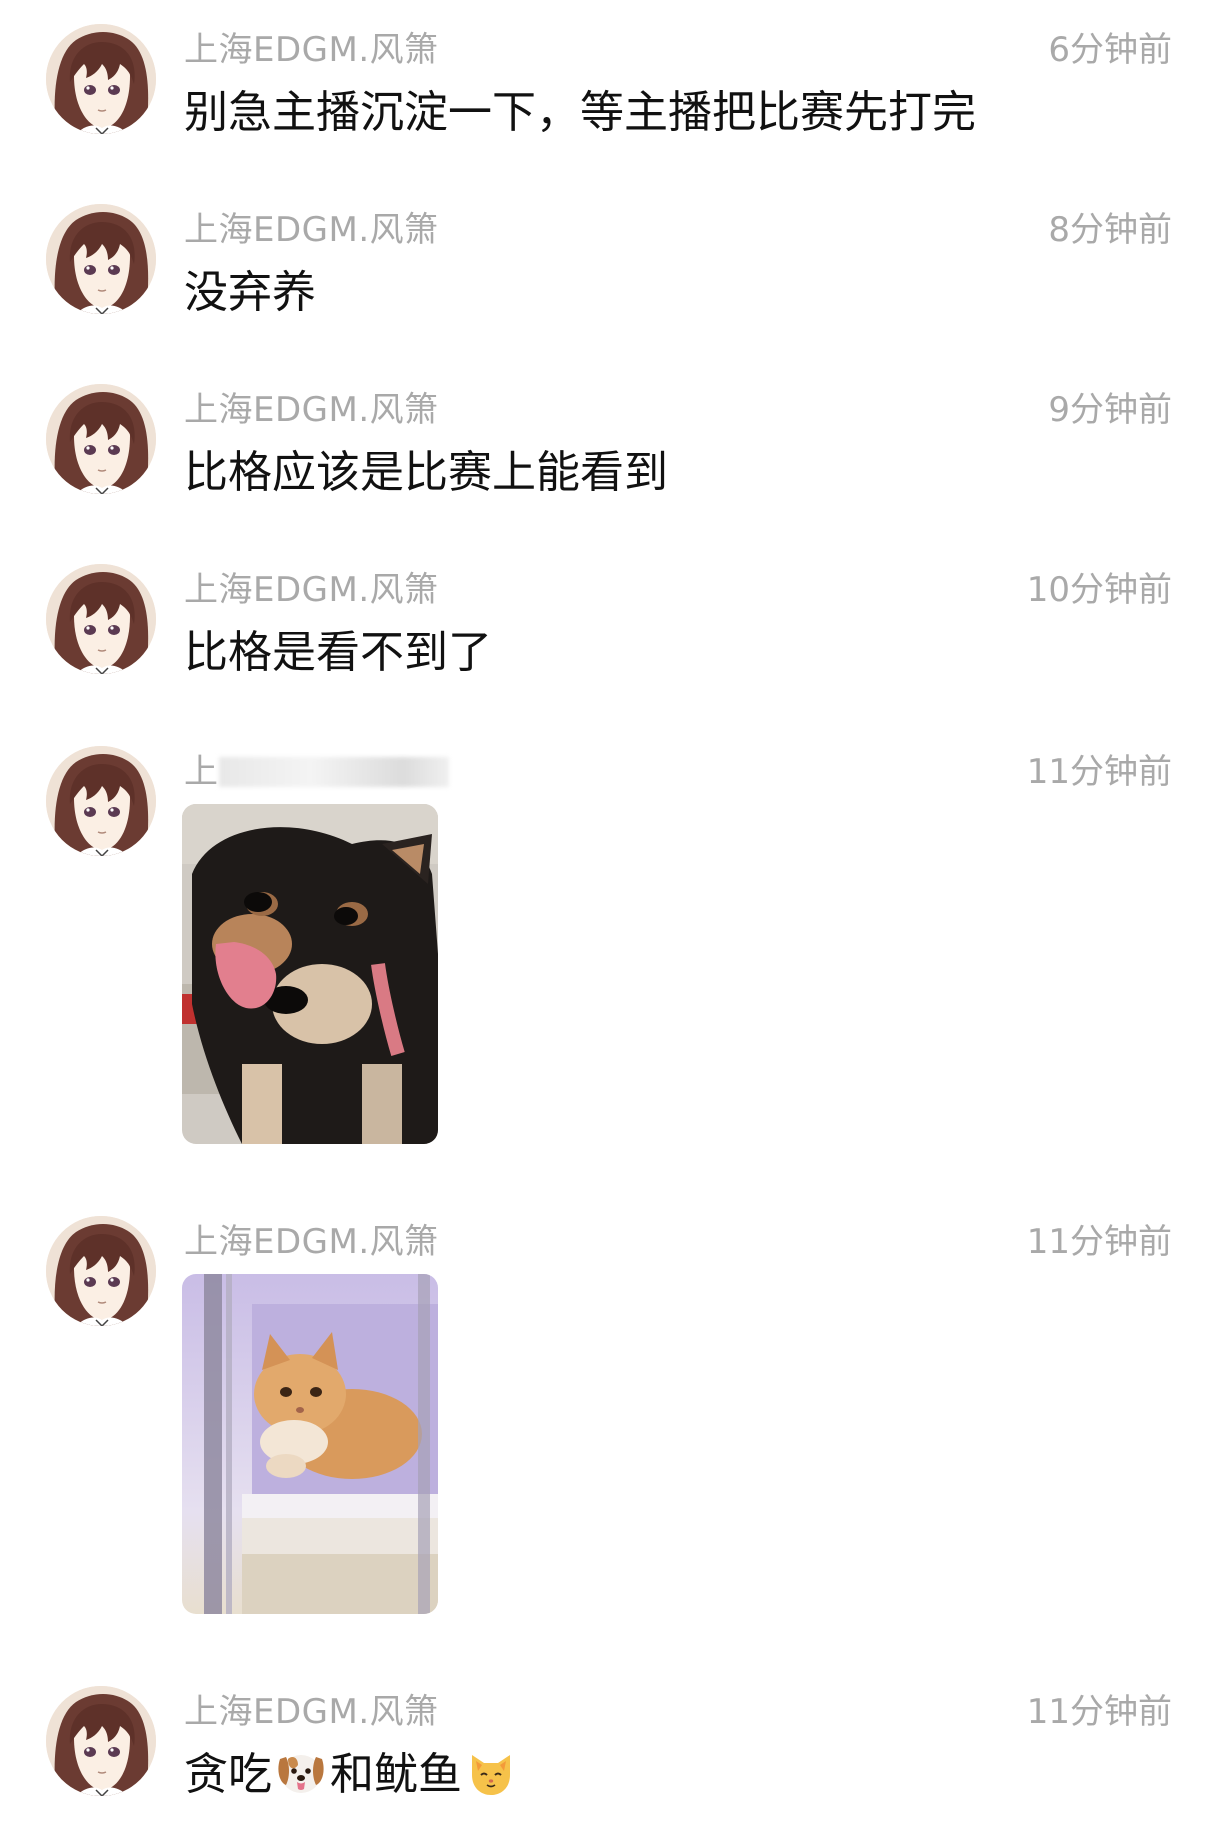  I want to click on dog-photo, so click(310, 974).